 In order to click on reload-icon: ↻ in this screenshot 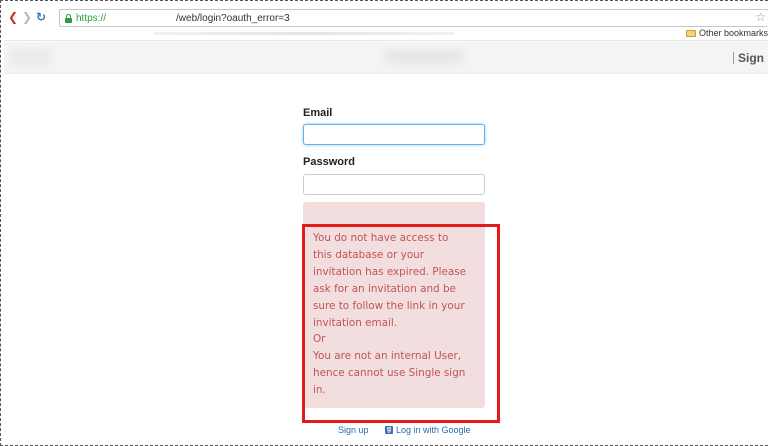, I will do `click(41, 17)`.